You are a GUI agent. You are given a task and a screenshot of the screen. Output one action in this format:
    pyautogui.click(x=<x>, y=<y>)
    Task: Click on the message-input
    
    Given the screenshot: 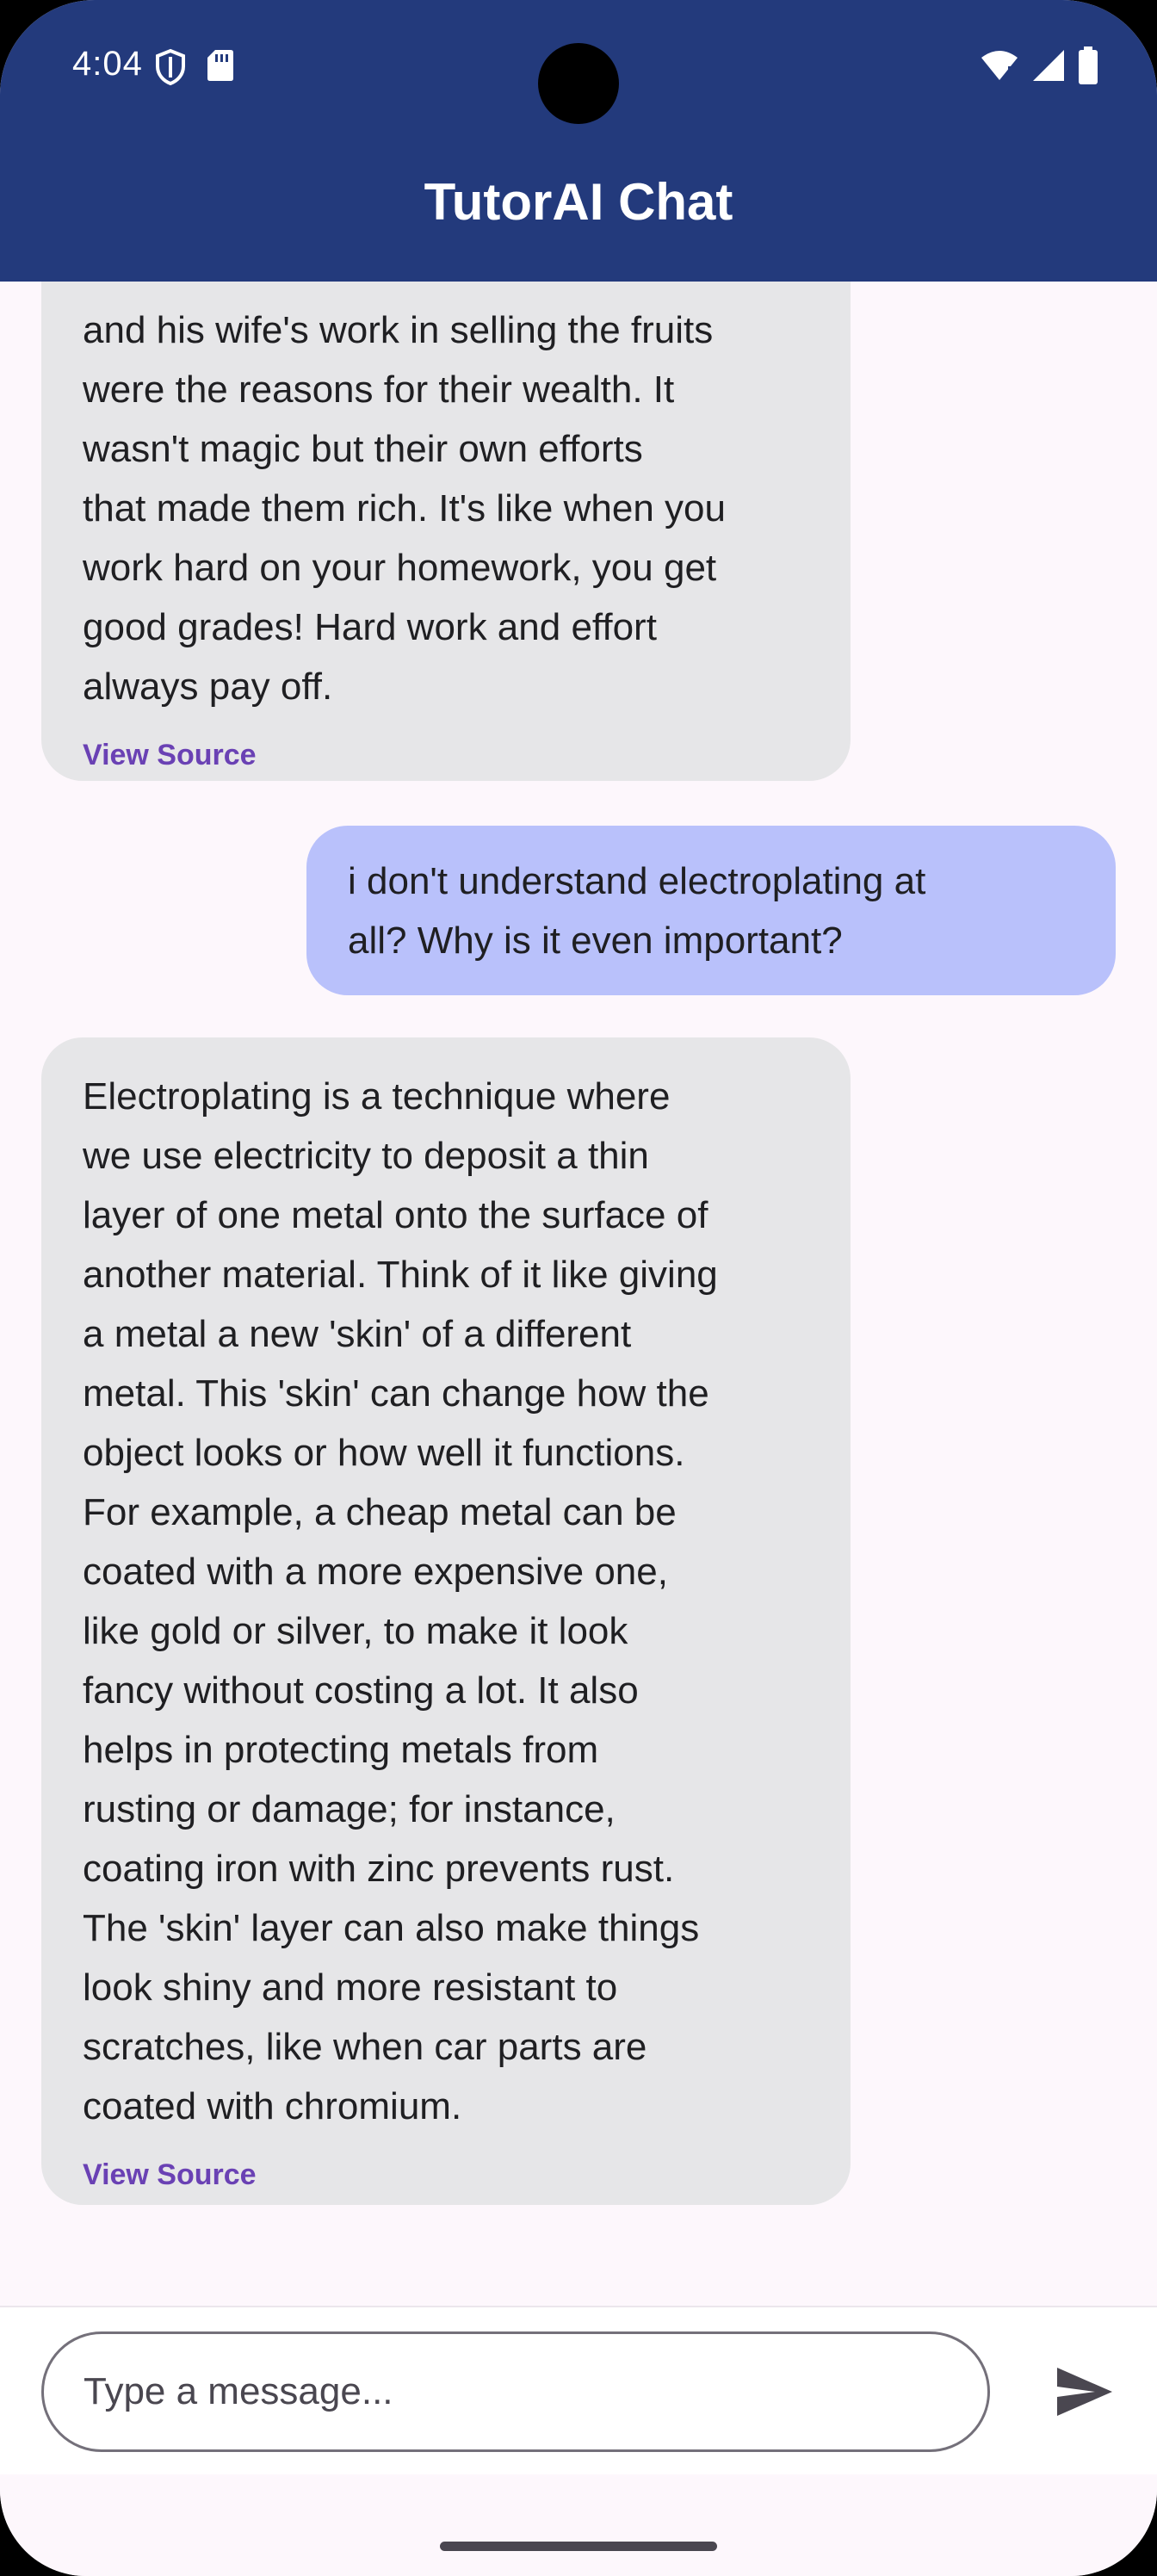 What is the action you would take?
    pyautogui.click(x=515, y=2391)
    